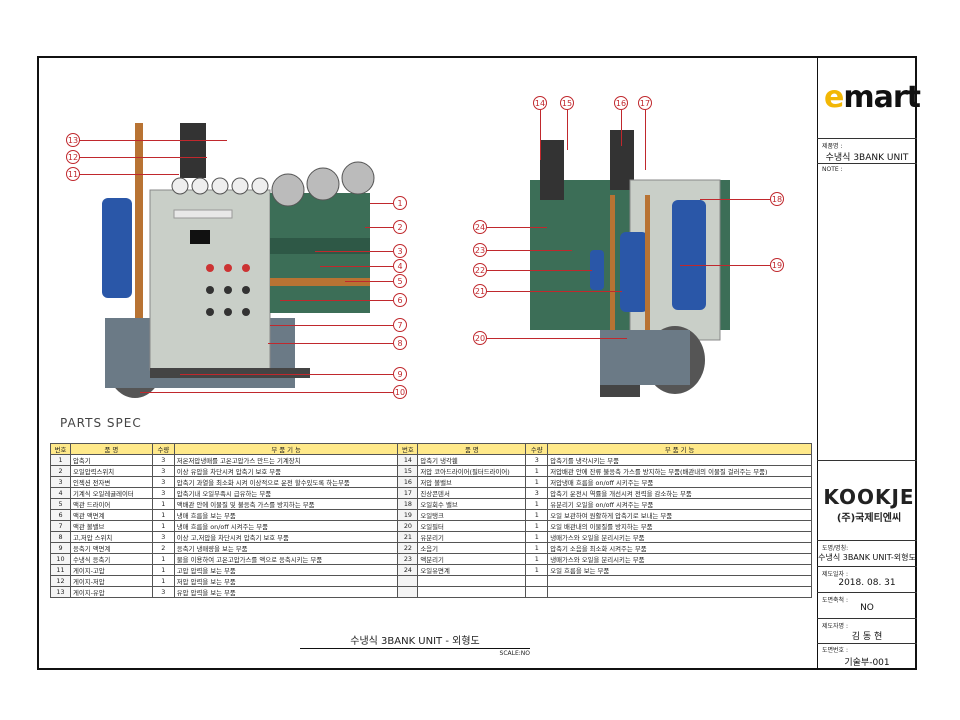 The height and width of the screenshot is (720, 960). I want to click on table-header-row: 번호 품 명 수량 부 품 기 능 번호 품 명 수량 부 품 기 능, so click(431, 449).